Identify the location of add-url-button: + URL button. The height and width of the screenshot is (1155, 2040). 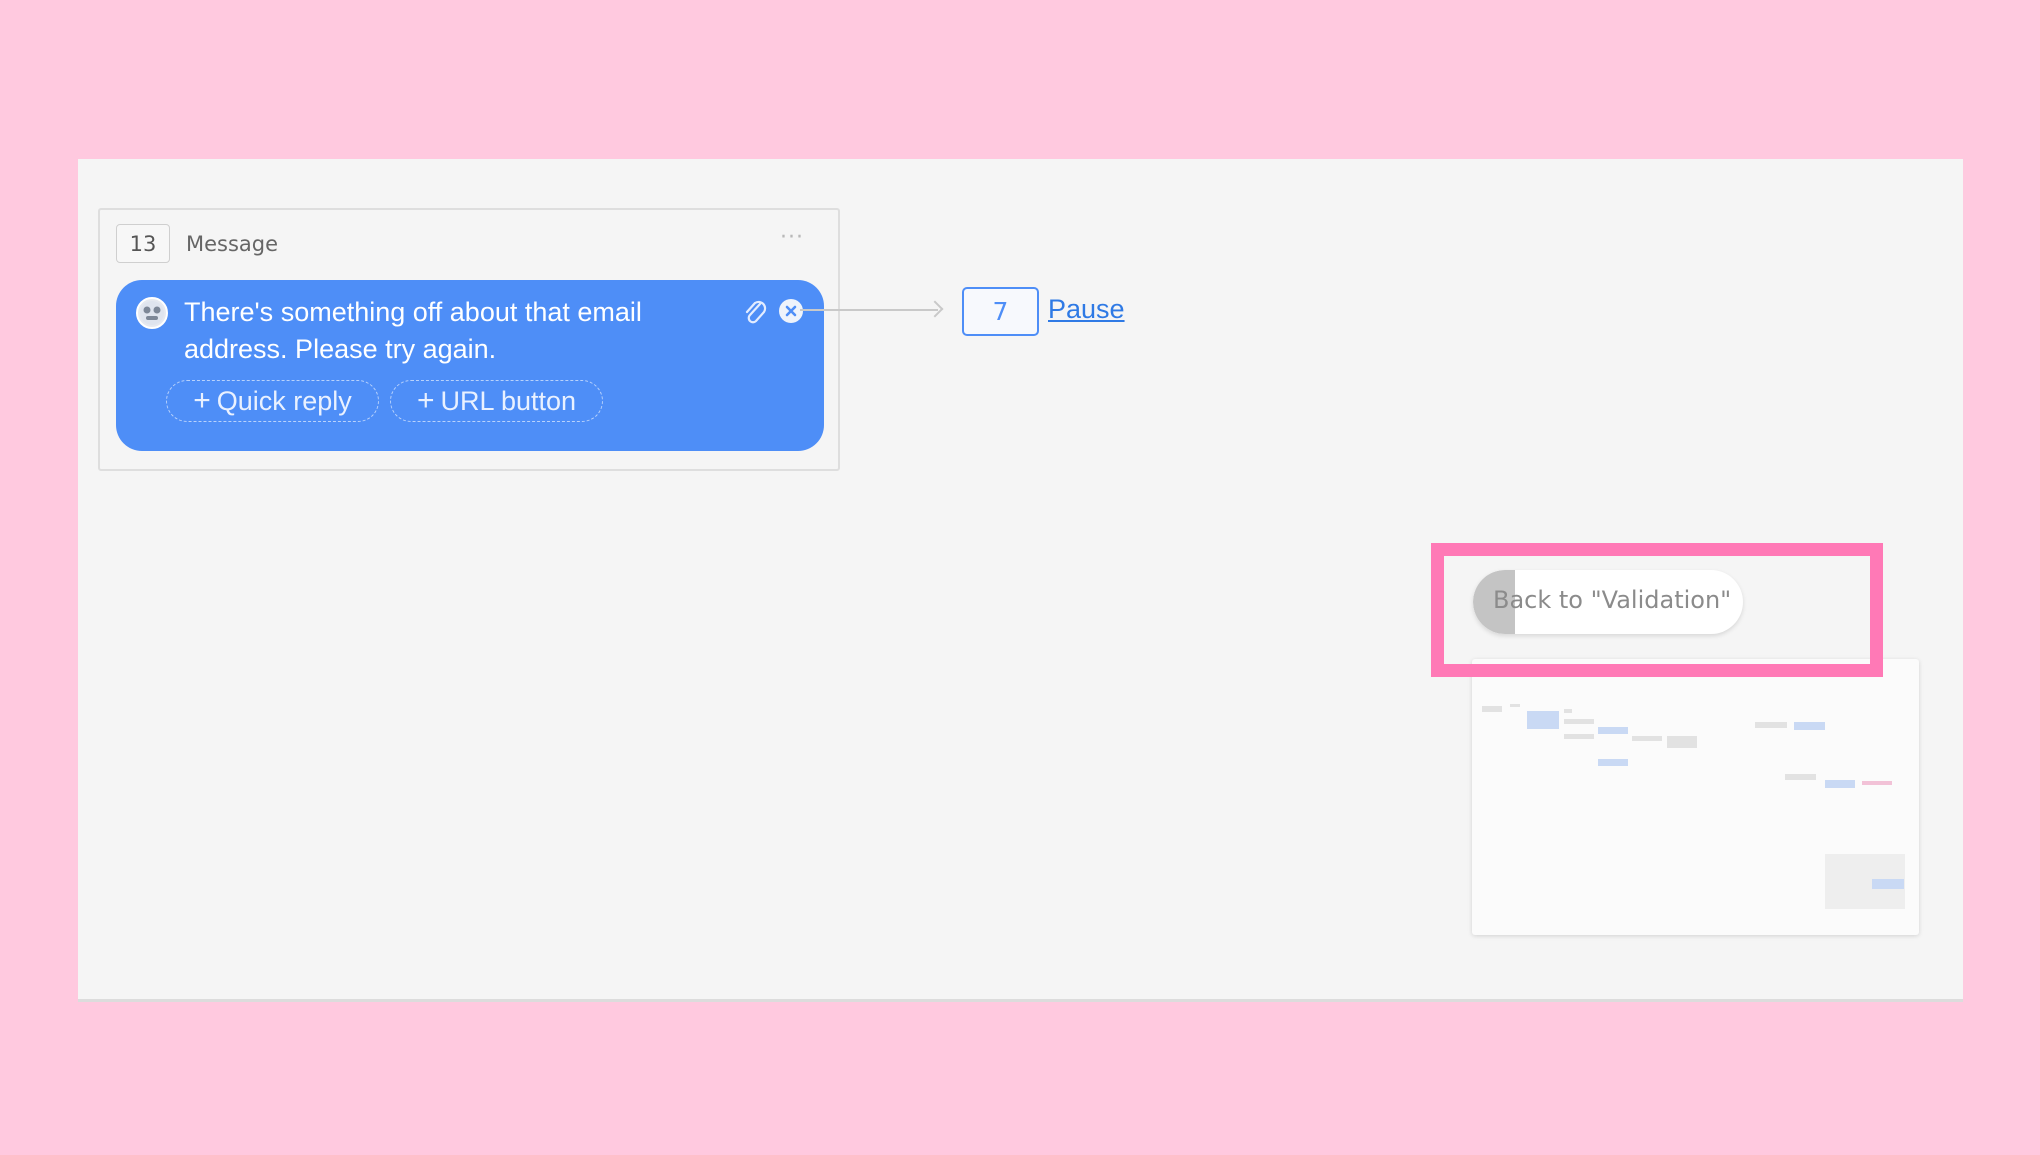
(496, 401).